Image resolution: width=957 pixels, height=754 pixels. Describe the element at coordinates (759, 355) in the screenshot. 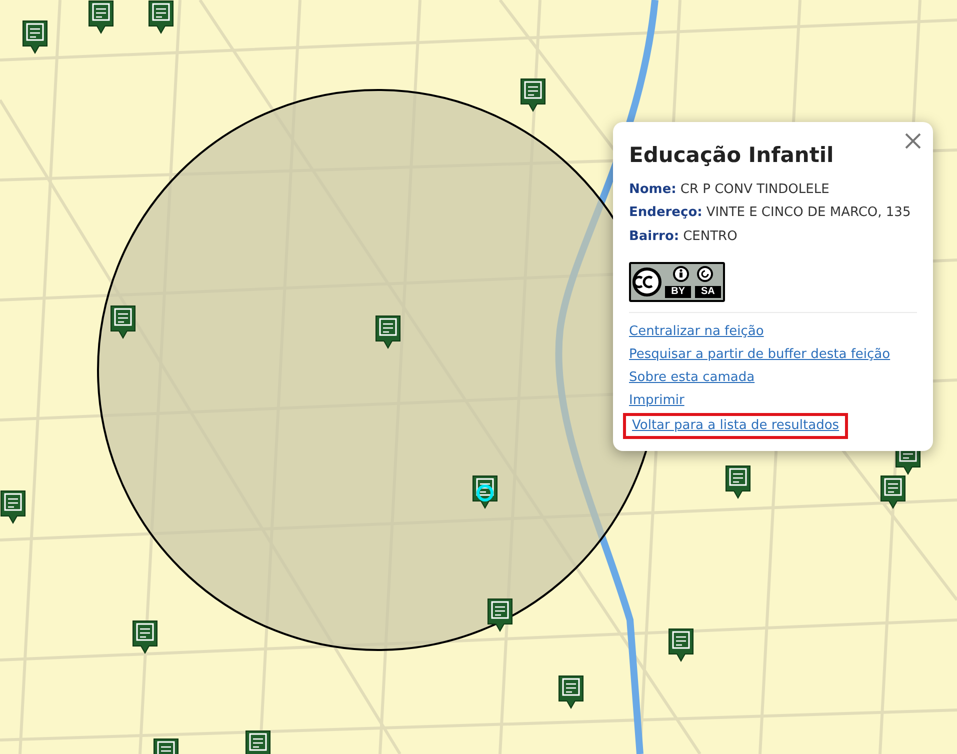

I see `popup-link: Pesquisar a partir de buffer desta feição` at that location.